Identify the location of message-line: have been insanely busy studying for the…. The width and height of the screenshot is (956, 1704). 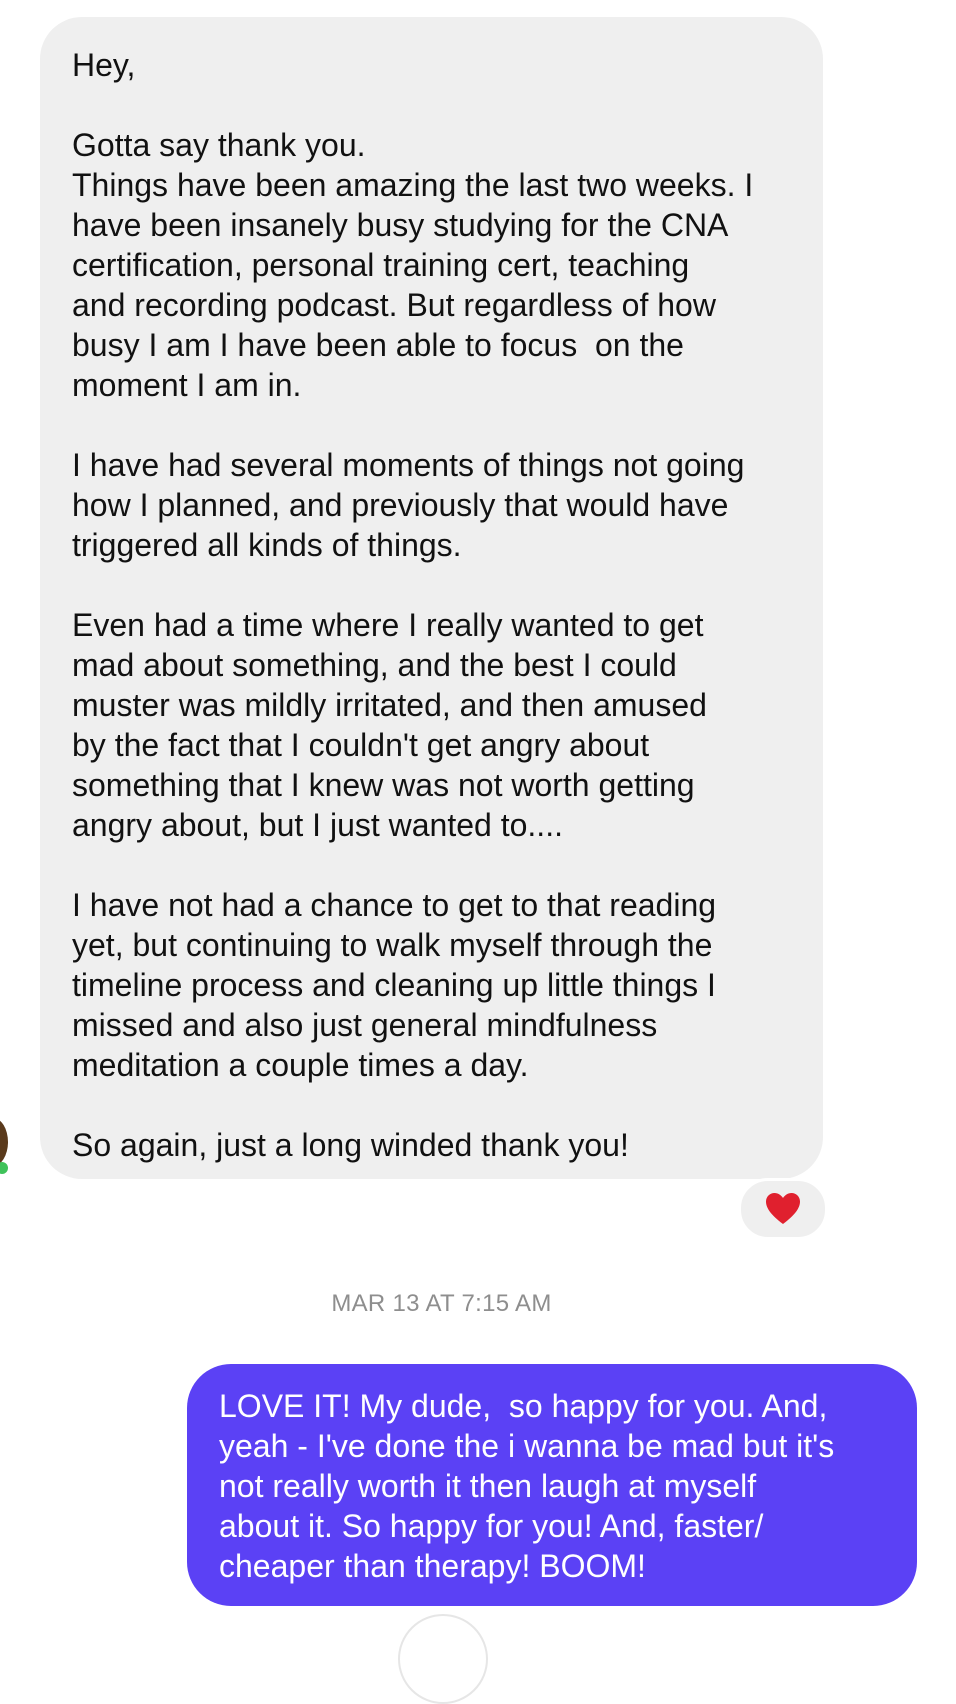
(400, 225).